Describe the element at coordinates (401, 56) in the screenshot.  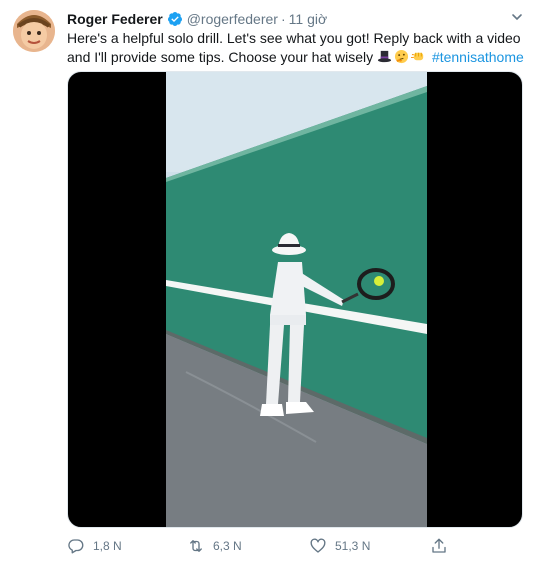
I see `thinking-face-emoji-icon` at that location.